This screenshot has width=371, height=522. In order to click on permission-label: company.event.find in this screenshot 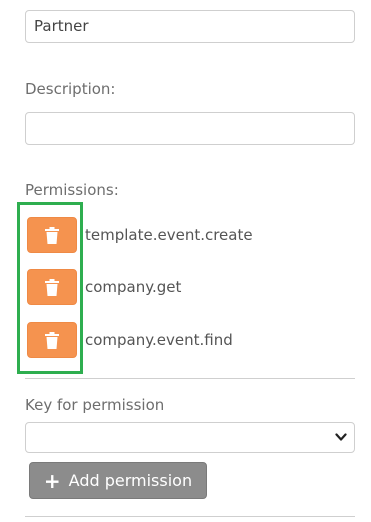, I will do `click(159, 340)`.